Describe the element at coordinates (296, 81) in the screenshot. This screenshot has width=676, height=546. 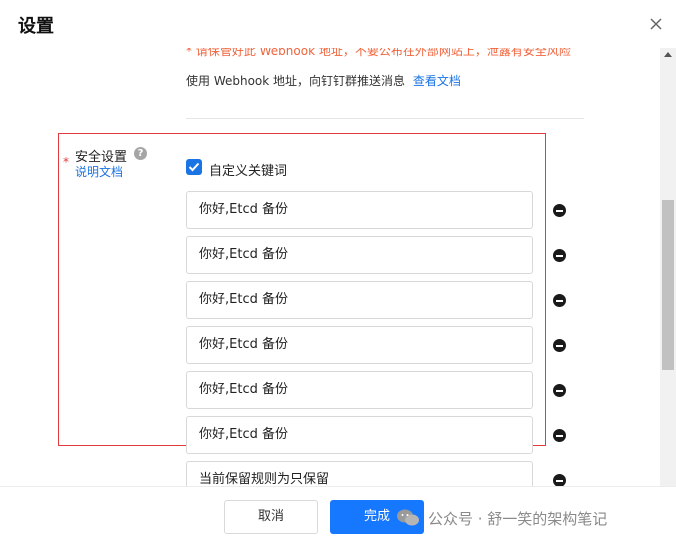
I see `webhook-usage-text: 使用 Webhook 地址，向钉钉群推送消息` at that location.